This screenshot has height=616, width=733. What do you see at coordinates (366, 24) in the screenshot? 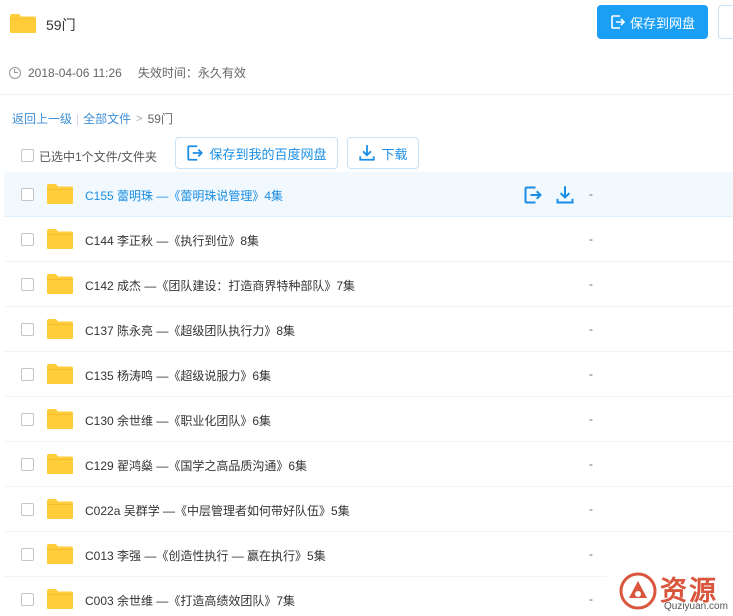
I see `header: 59门 保存到网盘` at bounding box center [366, 24].